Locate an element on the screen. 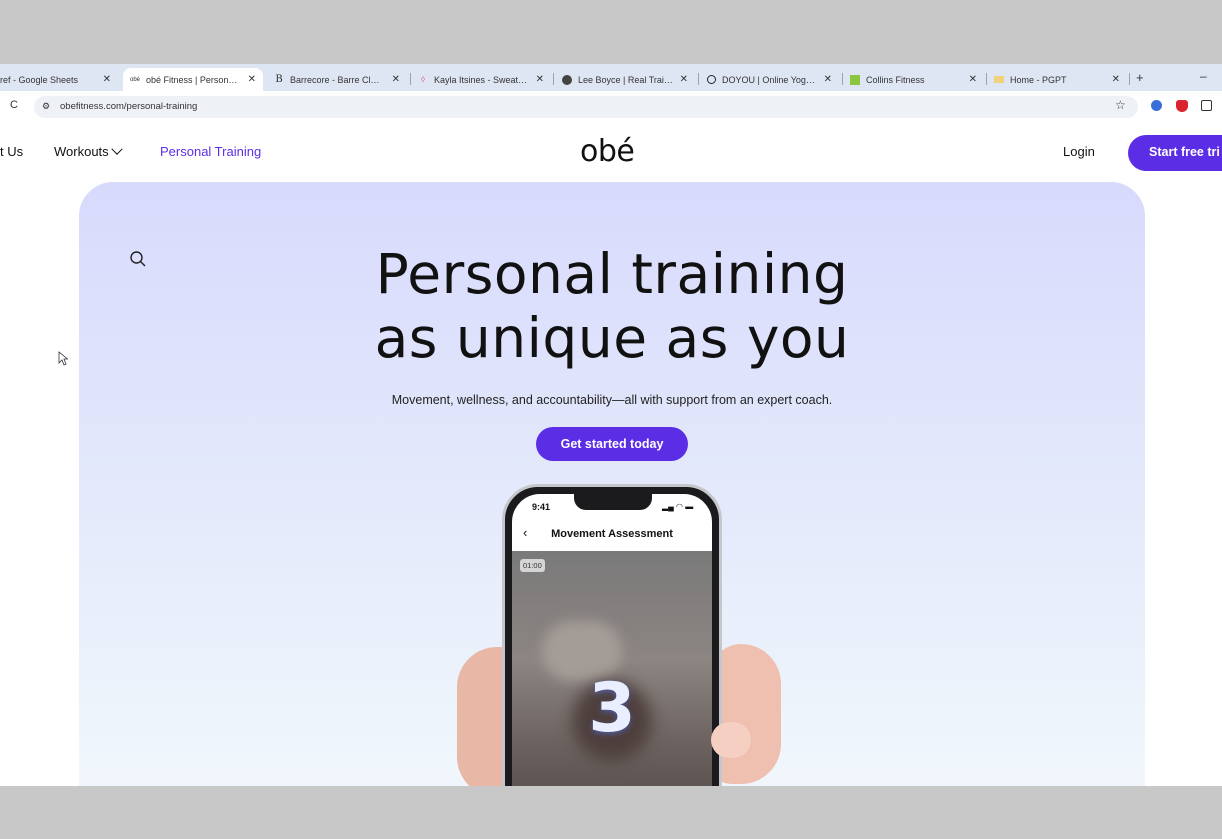  shield-extension-icon is located at coordinates (1182, 106).